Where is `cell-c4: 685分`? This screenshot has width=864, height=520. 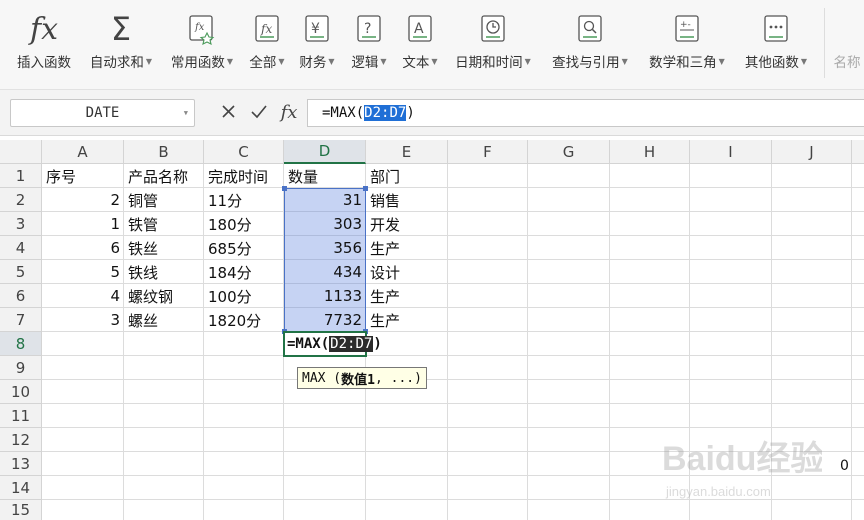
cell-c4: 685分 is located at coordinates (244, 248).